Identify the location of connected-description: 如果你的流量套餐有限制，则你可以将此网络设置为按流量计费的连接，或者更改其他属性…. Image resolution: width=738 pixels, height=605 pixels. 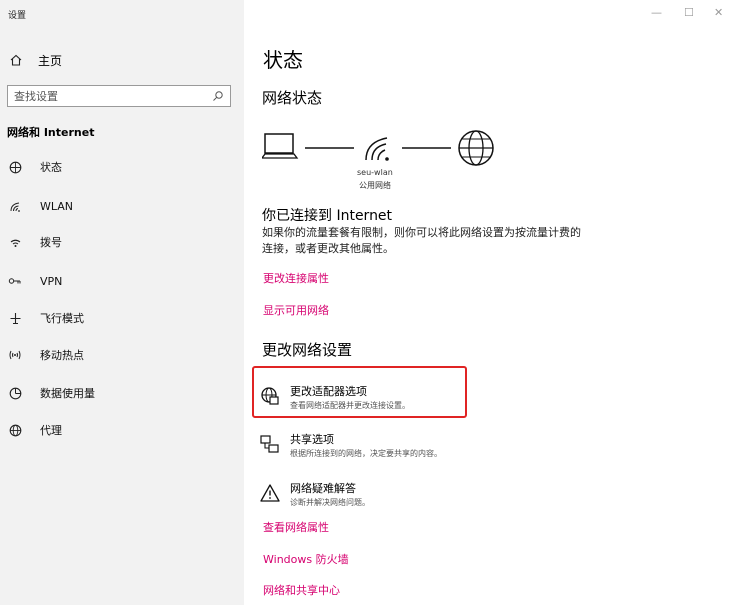
(421, 240).